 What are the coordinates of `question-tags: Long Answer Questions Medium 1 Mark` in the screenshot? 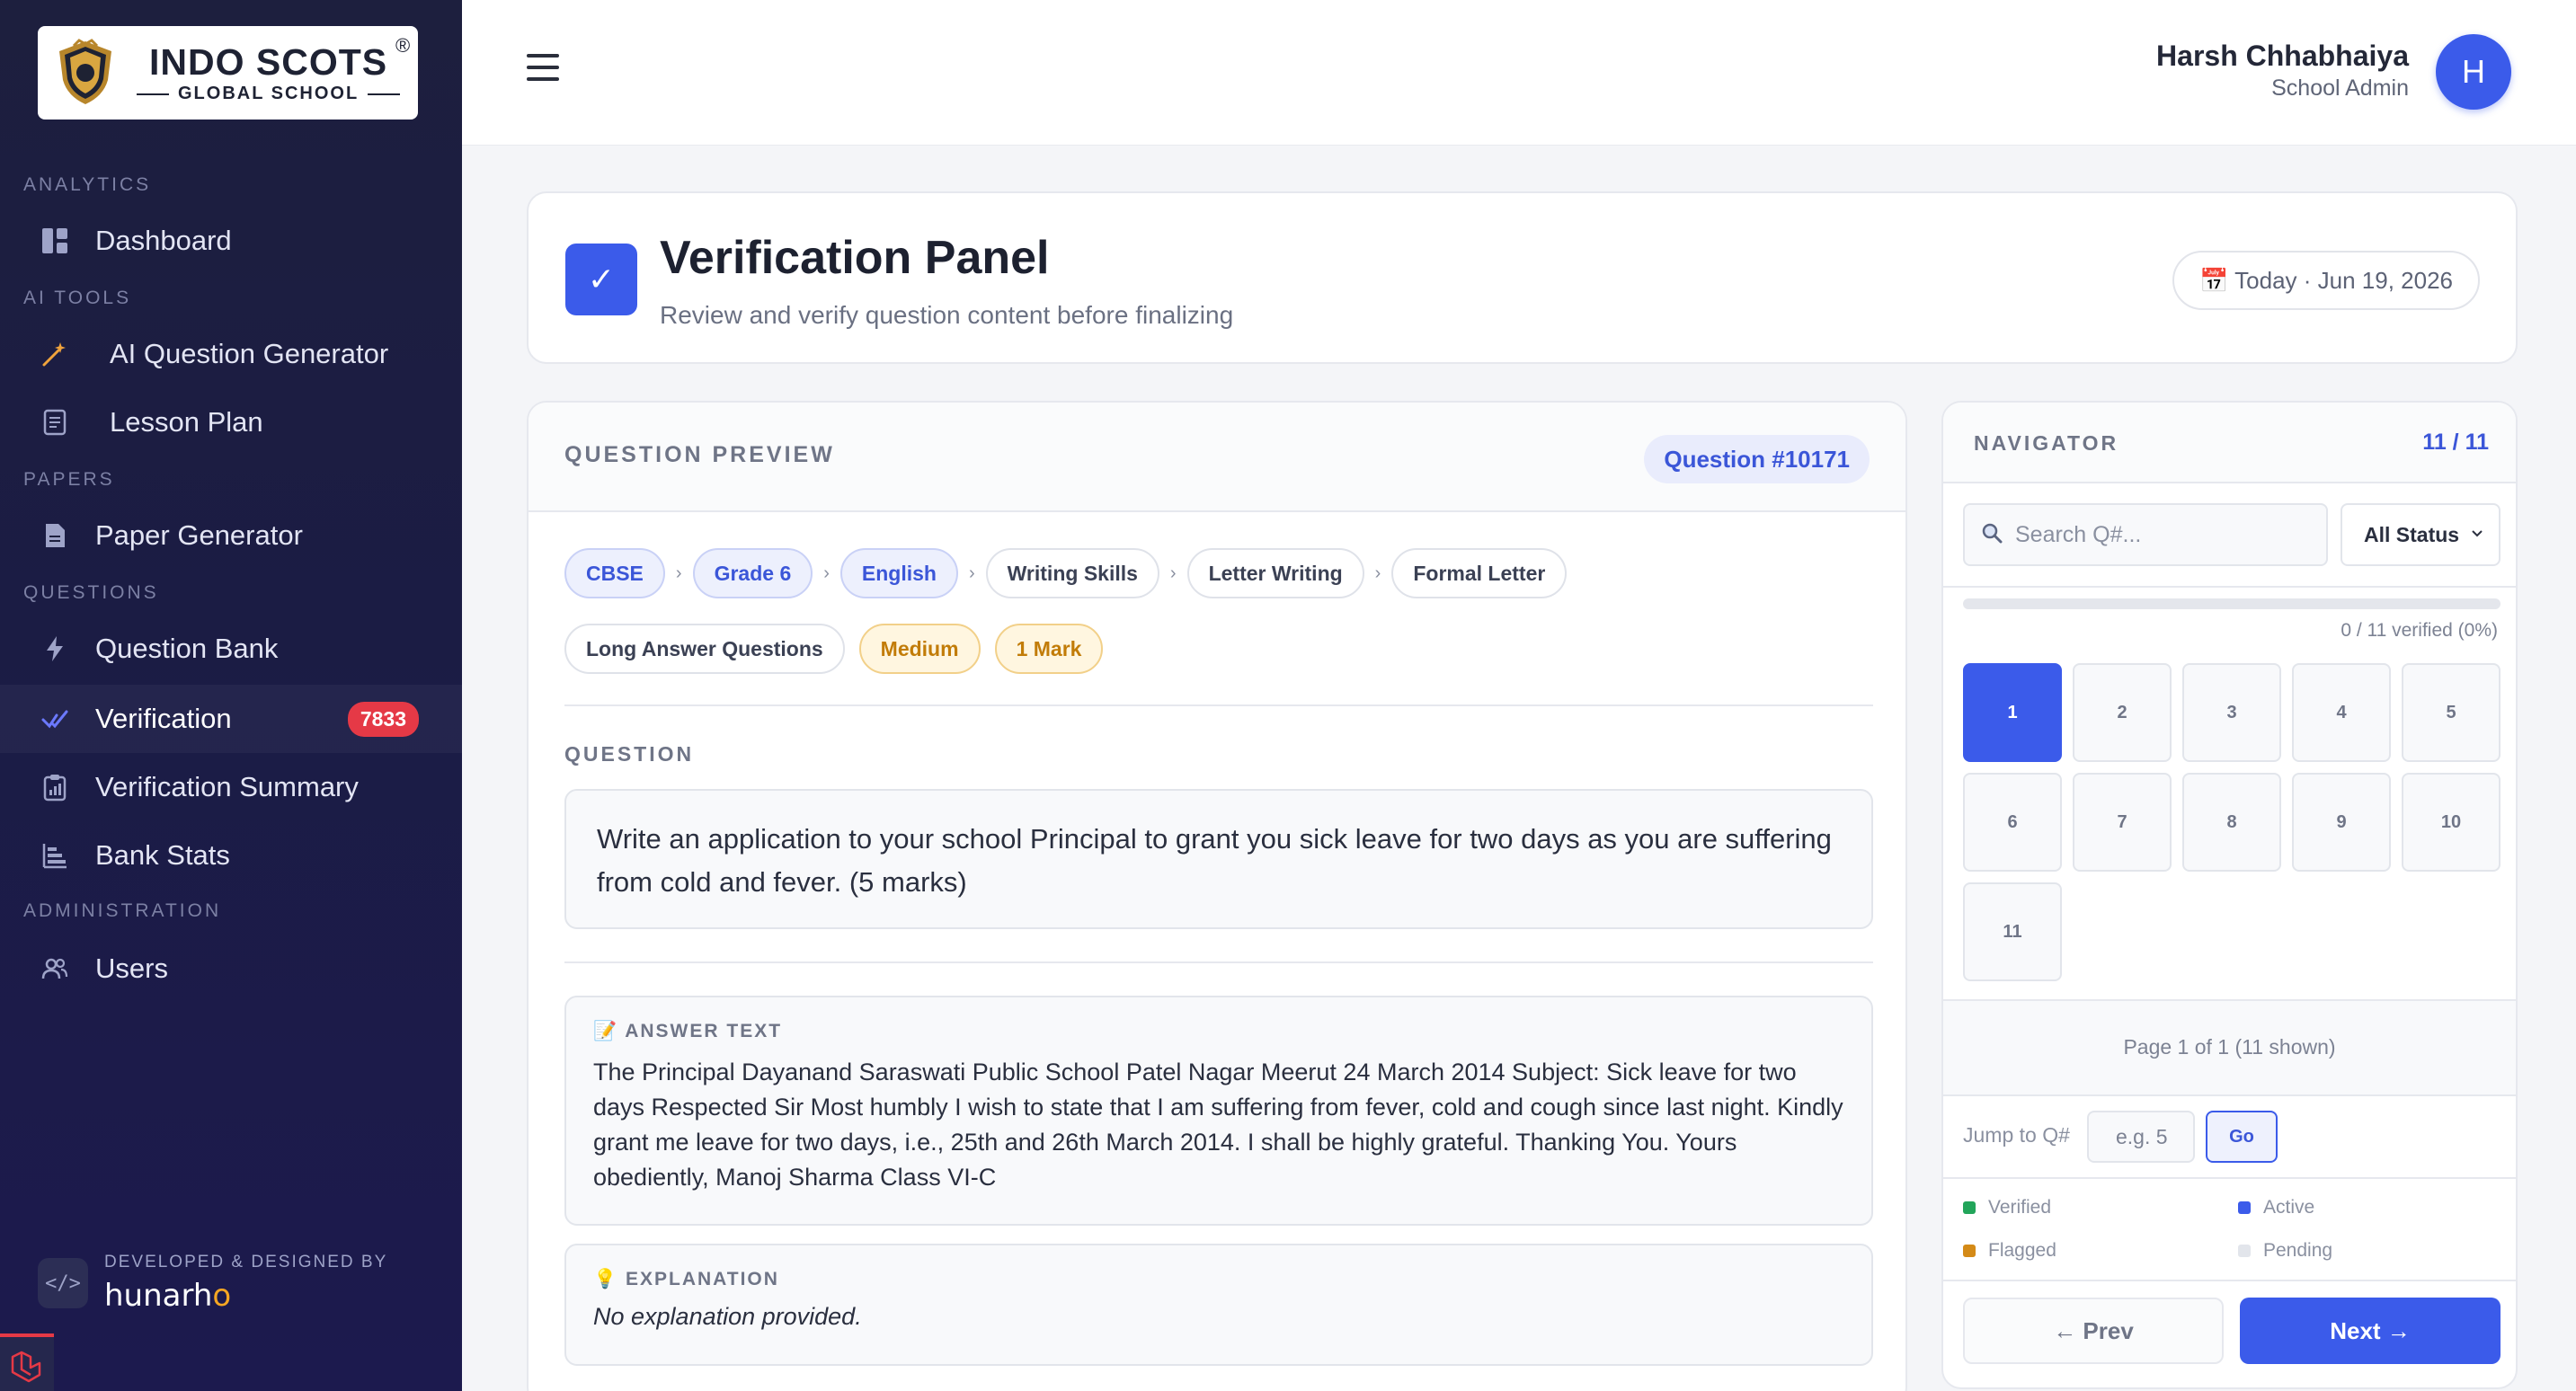 It's located at (834, 649).